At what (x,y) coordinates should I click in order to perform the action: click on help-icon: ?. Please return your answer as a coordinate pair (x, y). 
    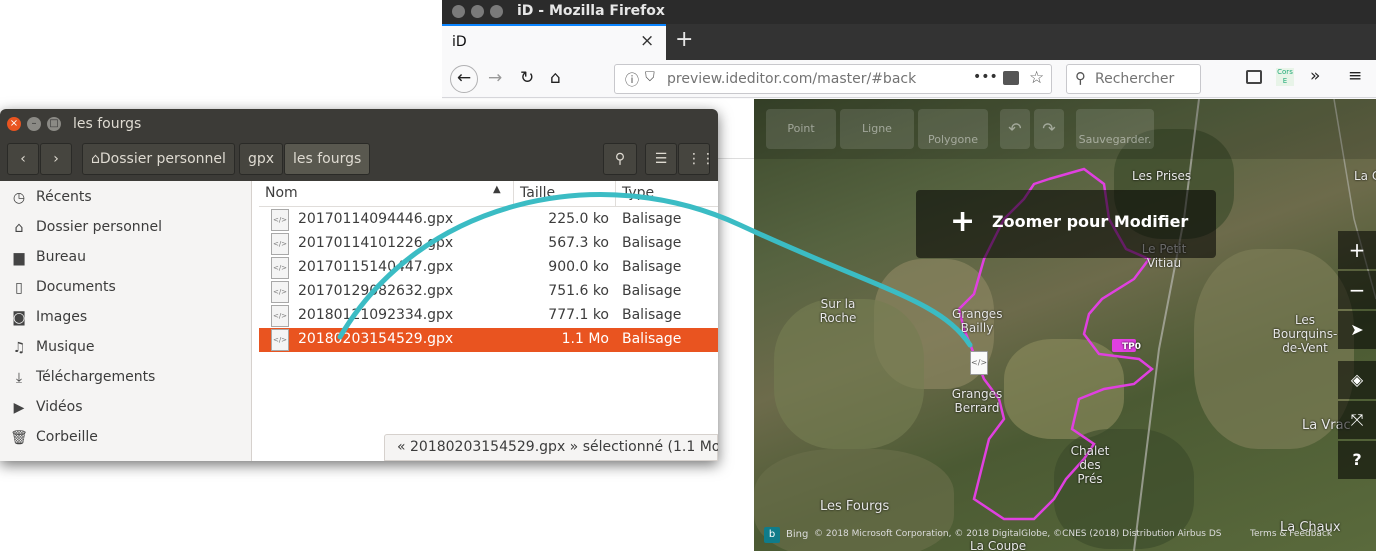
    Looking at the image, I should click on (1357, 460).